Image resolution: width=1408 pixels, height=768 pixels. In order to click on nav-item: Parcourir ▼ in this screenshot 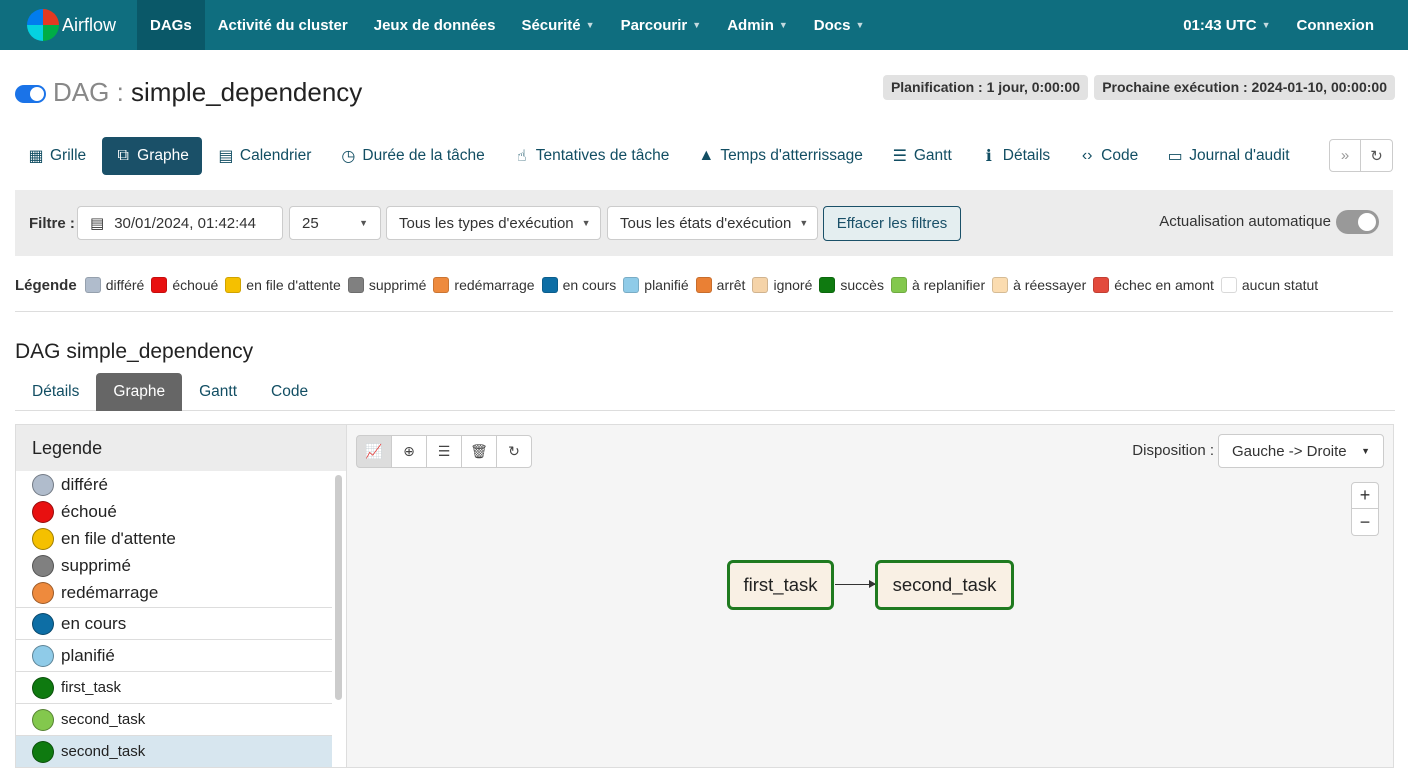, I will do `click(661, 25)`.